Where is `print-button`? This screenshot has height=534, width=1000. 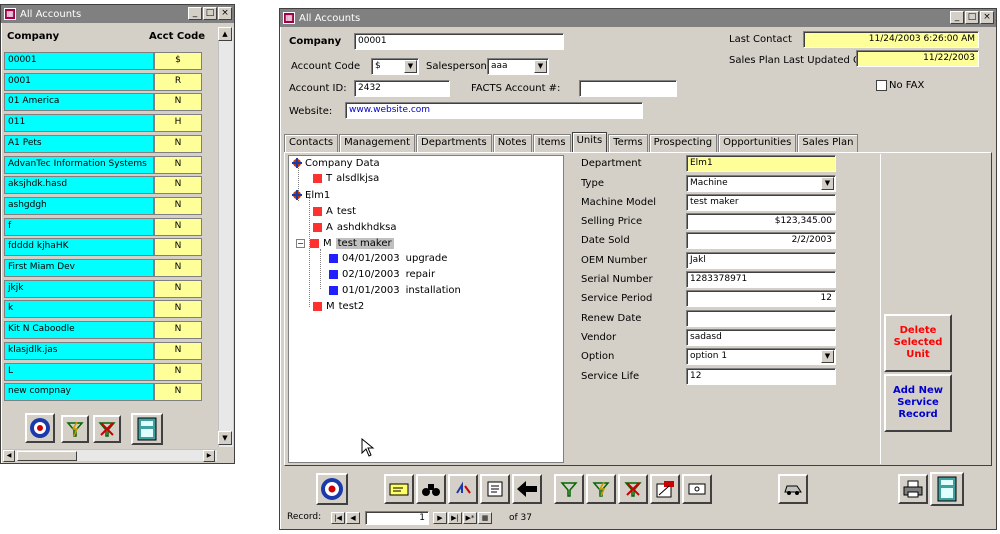
print-button is located at coordinates (913, 489).